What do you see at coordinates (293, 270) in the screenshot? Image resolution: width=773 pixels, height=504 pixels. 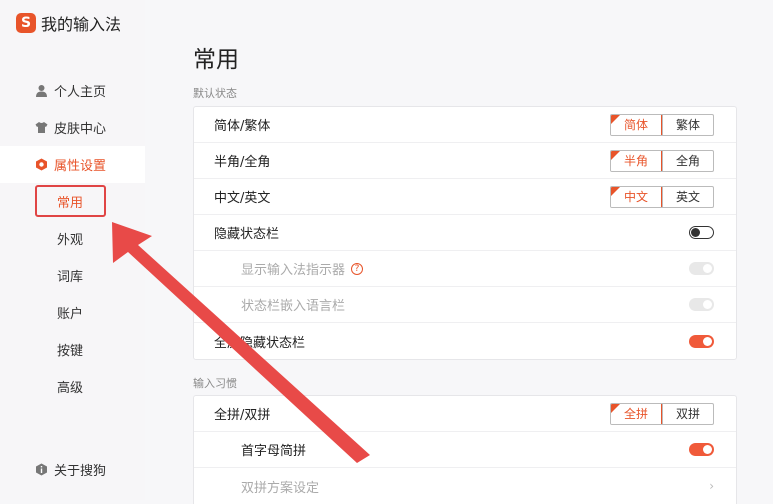 I see `setting-label: 显示输入法指示器` at bounding box center [293, 270].